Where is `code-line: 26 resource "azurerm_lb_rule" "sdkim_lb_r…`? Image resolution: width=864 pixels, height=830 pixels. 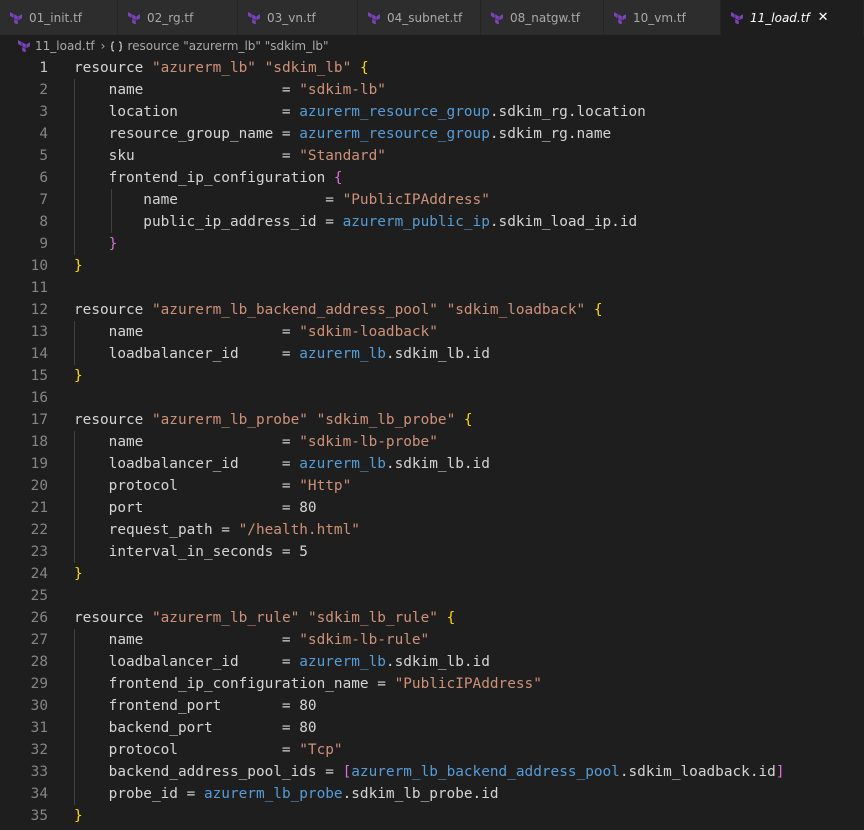 code-line: 26 resource "azurerm_lb_rule" "sdkim_lb_r… is located at coordinates (432, 618).